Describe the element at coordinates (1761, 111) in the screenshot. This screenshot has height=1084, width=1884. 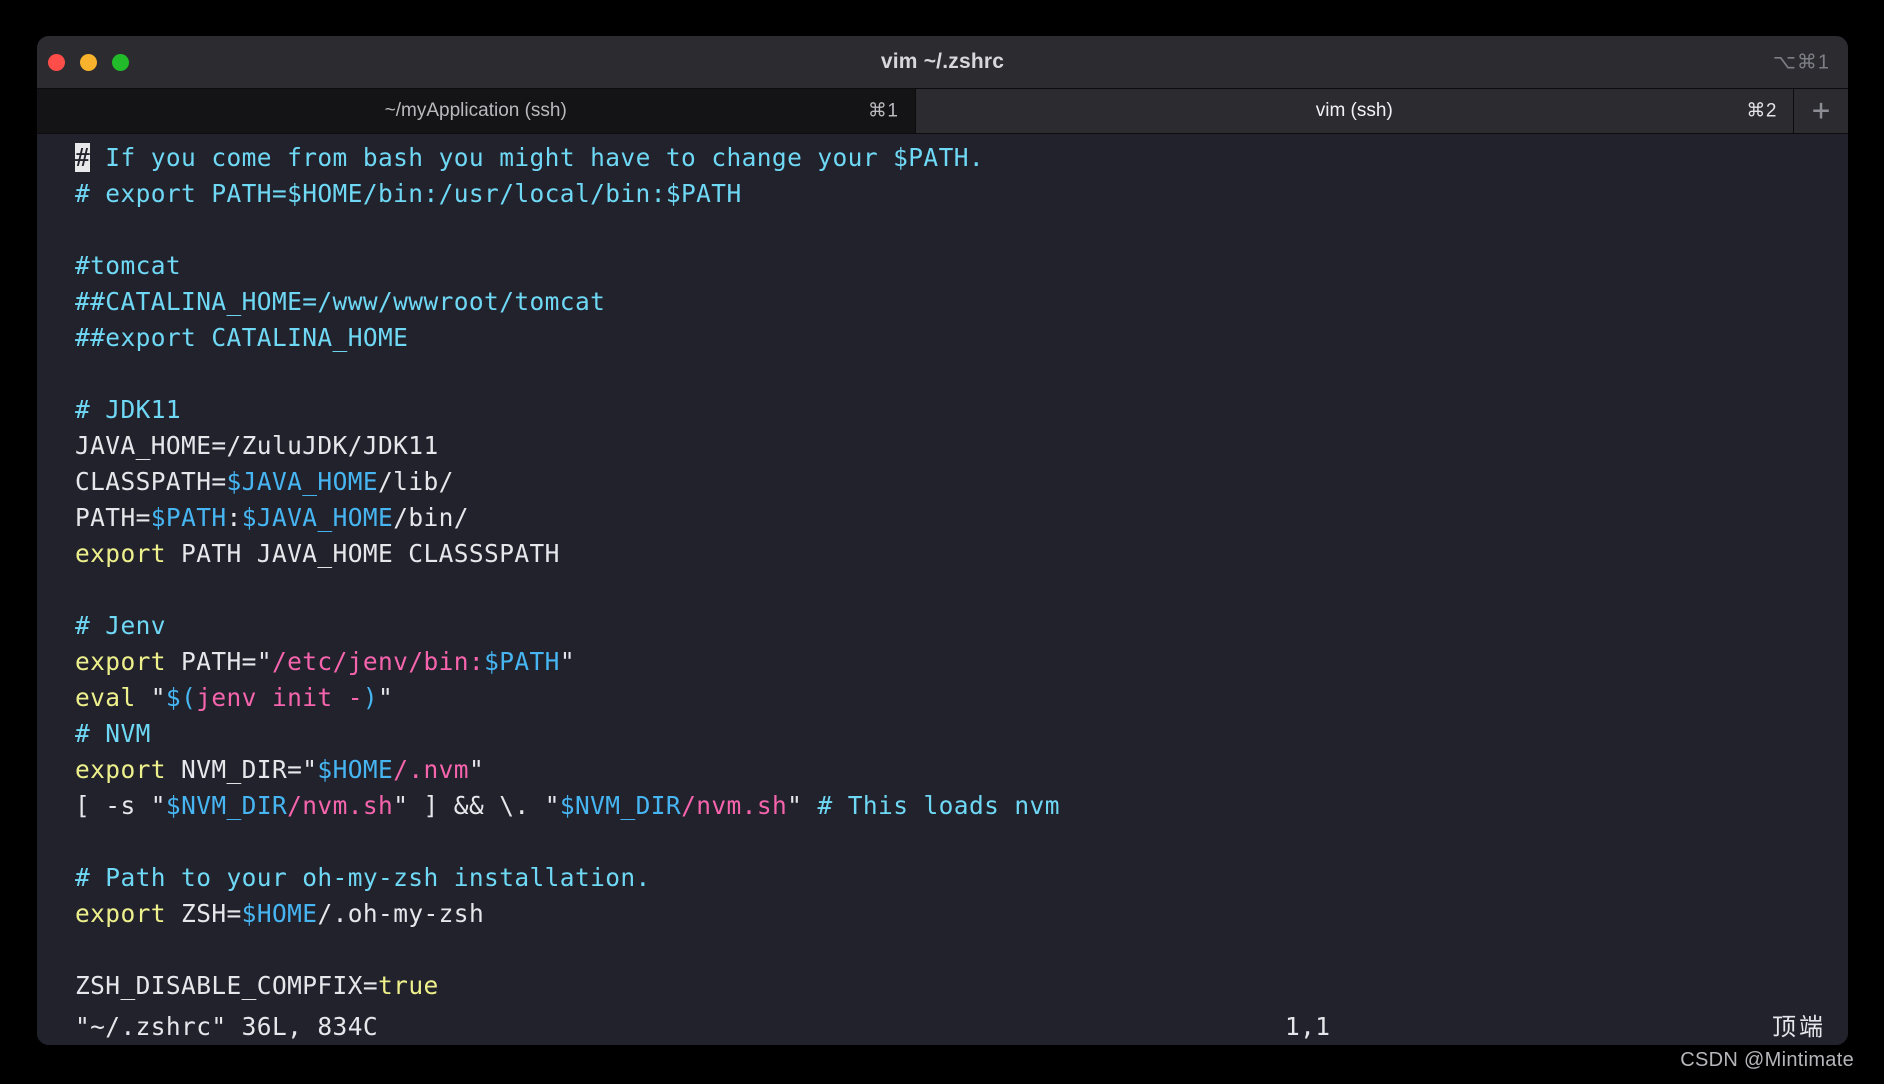
I see `tab-shortcut: ⌘2` at that location.